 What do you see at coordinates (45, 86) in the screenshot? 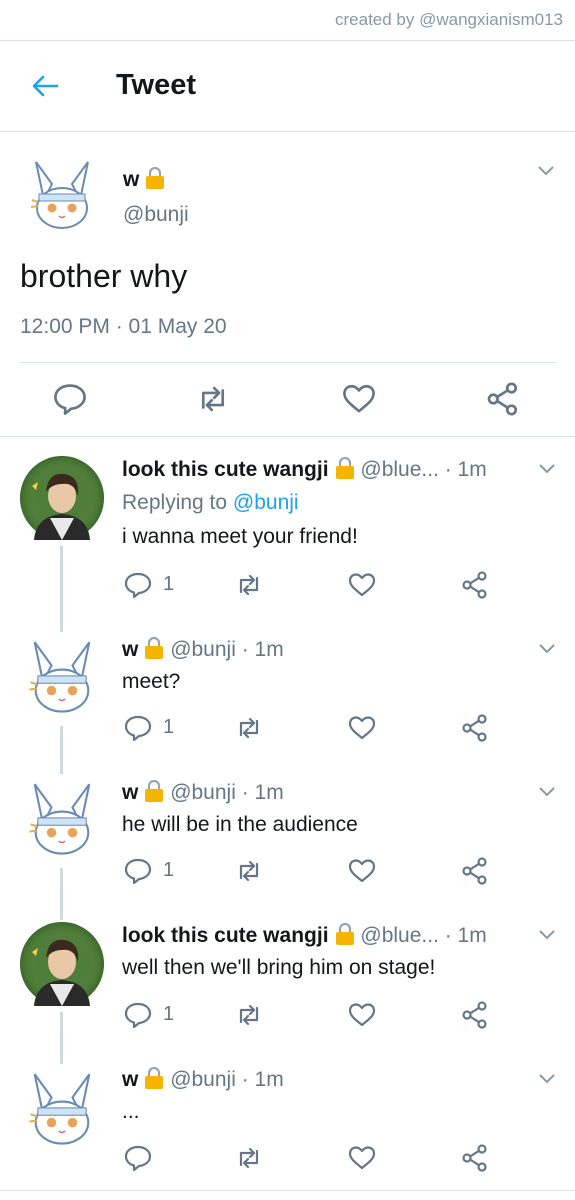
I see `back-arrow-icon` at bounding box center [45, 86].